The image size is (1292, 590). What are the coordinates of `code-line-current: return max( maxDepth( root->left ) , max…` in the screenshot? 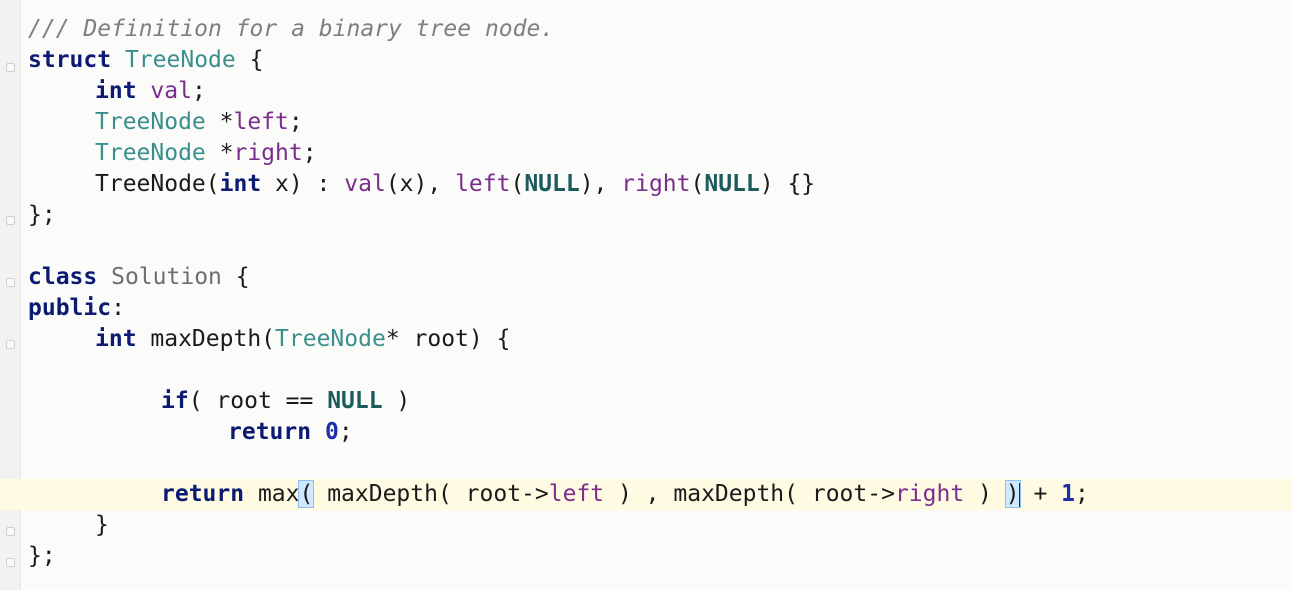 It's located at (646, 494).